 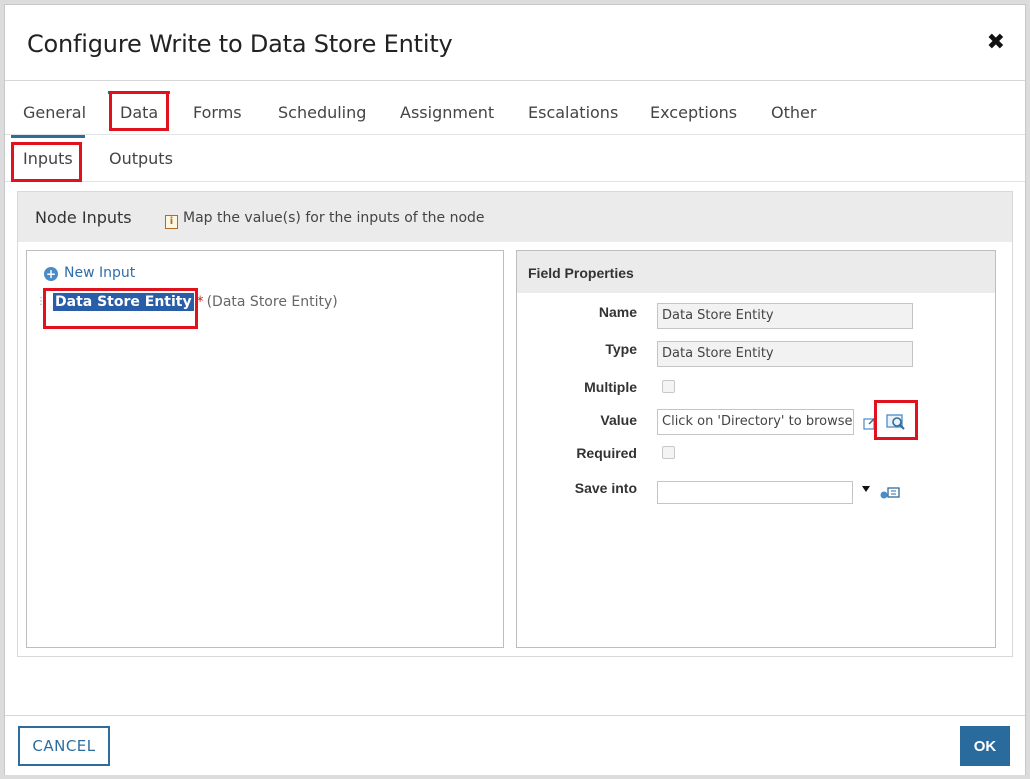 What do you see at coordinates (617, 312) in the screenshot?
I see `name-label: Name` at bounding box center [617, 312].